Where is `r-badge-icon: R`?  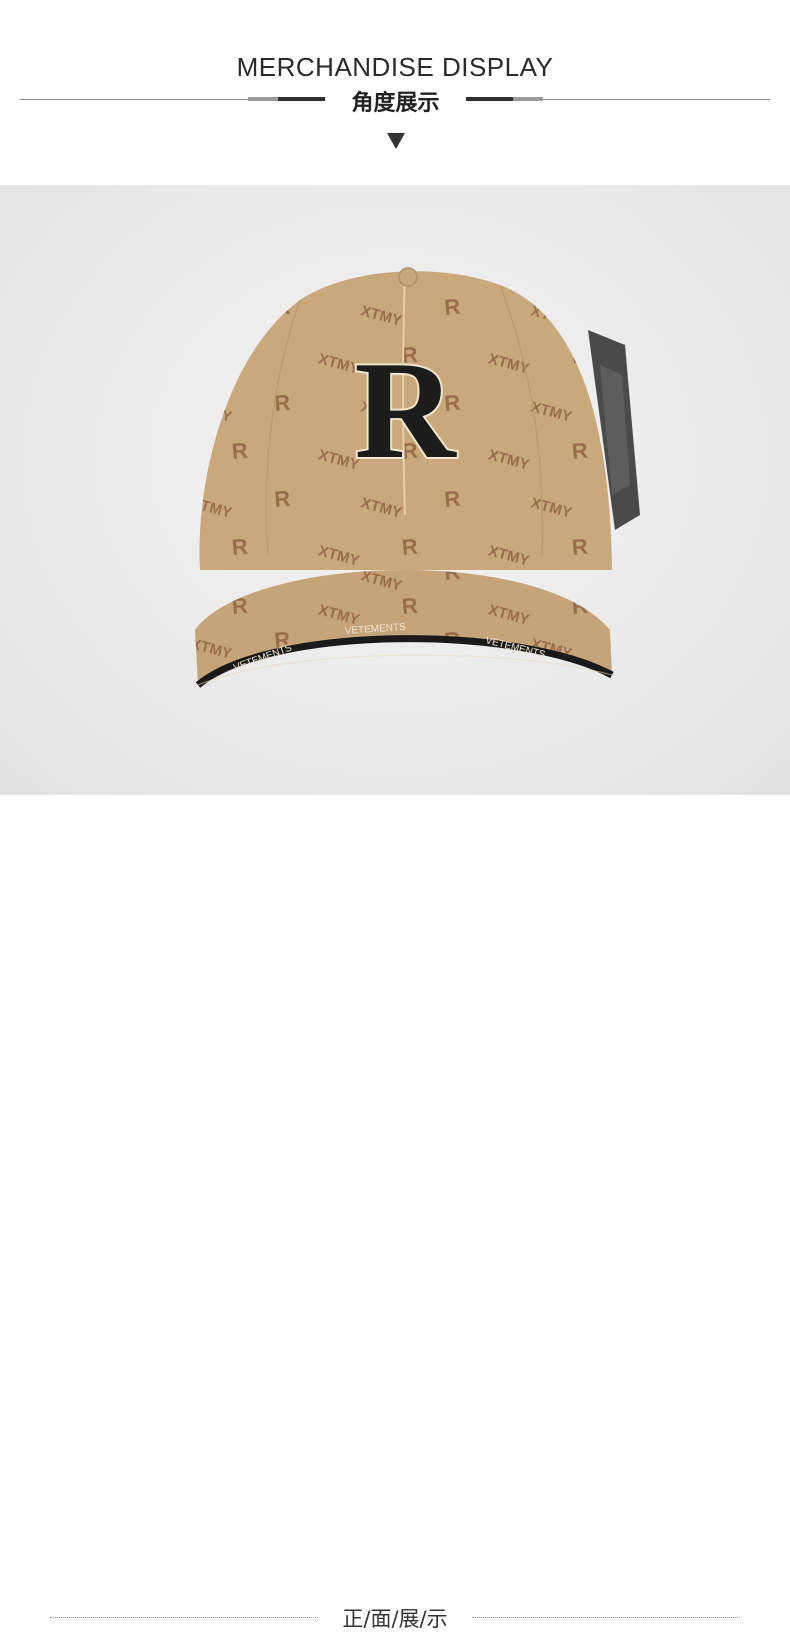
r-badge-icon: R is located at coordinates (405, 410).